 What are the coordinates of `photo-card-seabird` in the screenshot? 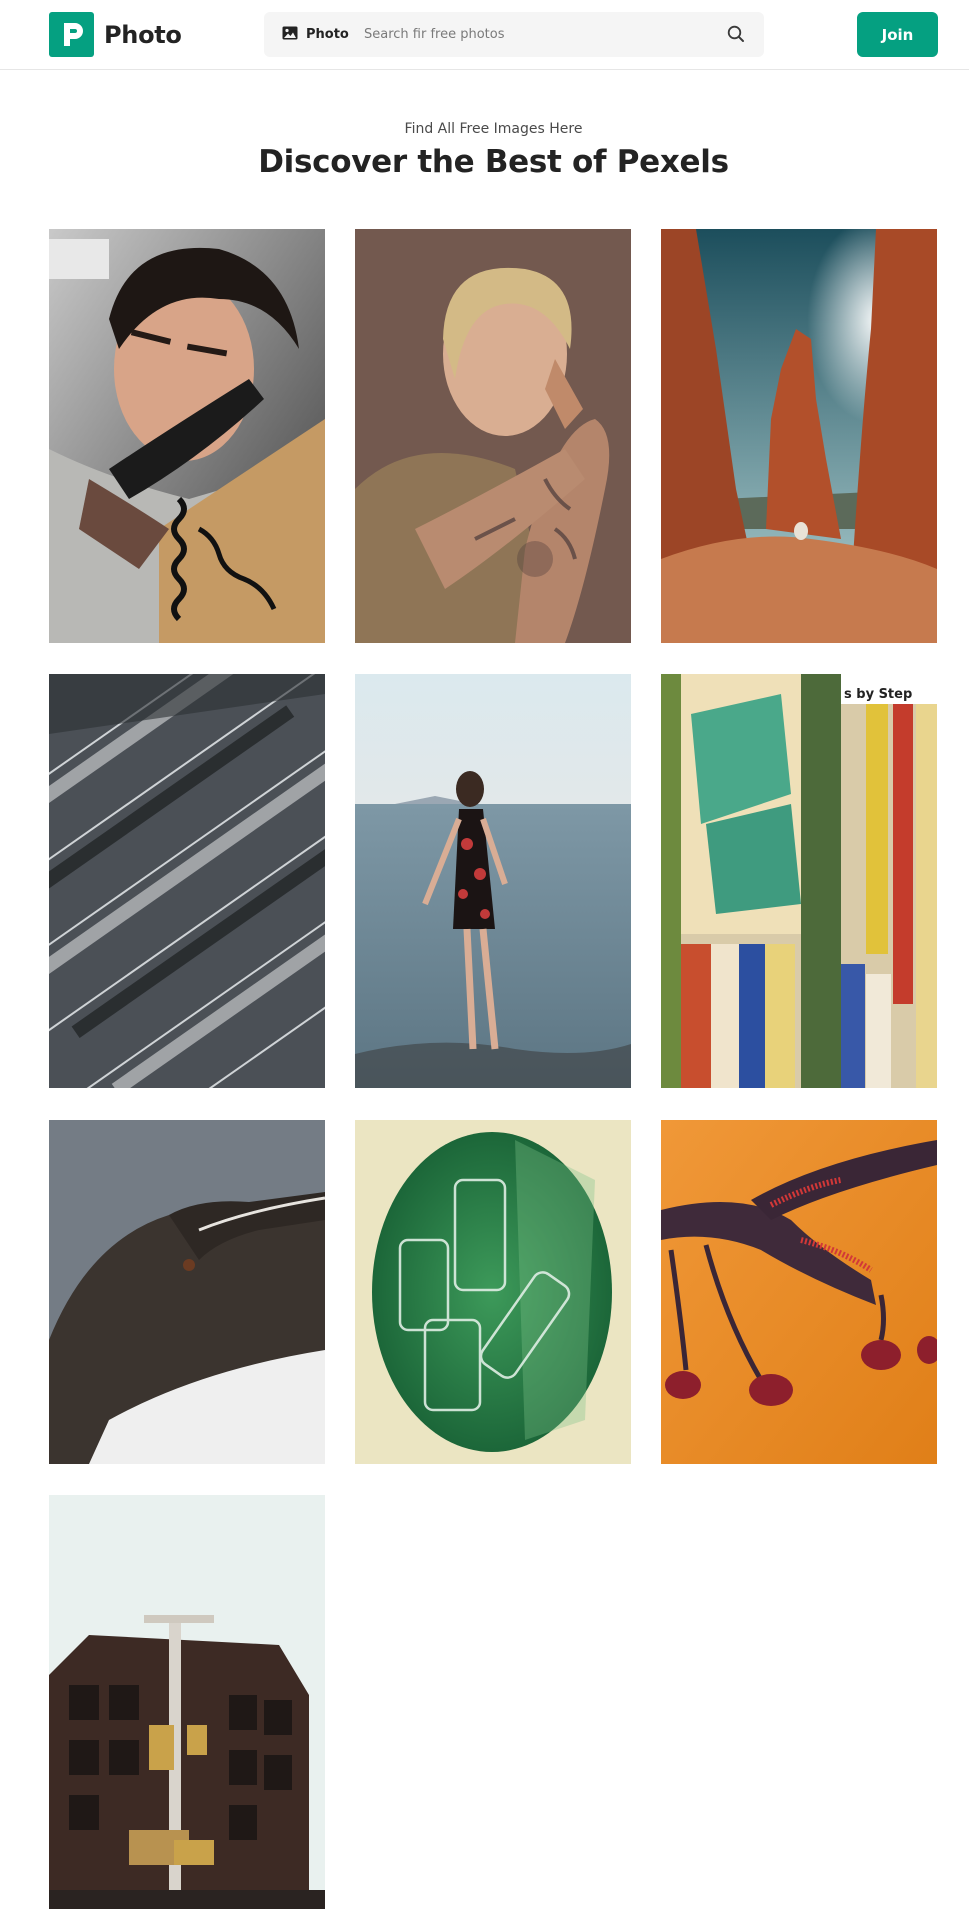 It's located at (187, 1292).